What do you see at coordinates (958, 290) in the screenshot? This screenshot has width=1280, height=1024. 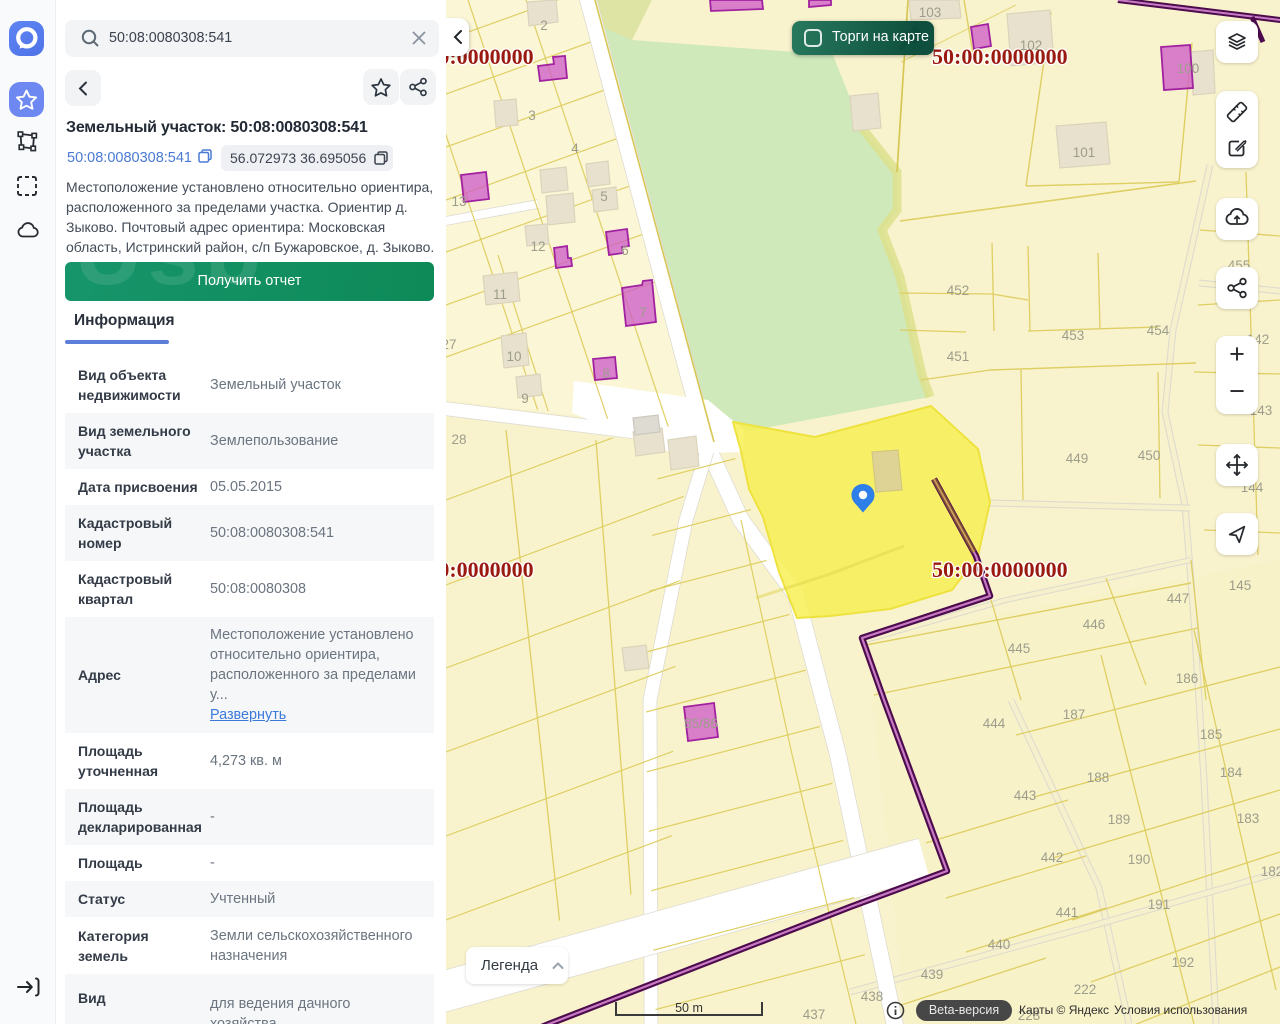 I see `svg-text: 452` at bounding box center [958, 290].